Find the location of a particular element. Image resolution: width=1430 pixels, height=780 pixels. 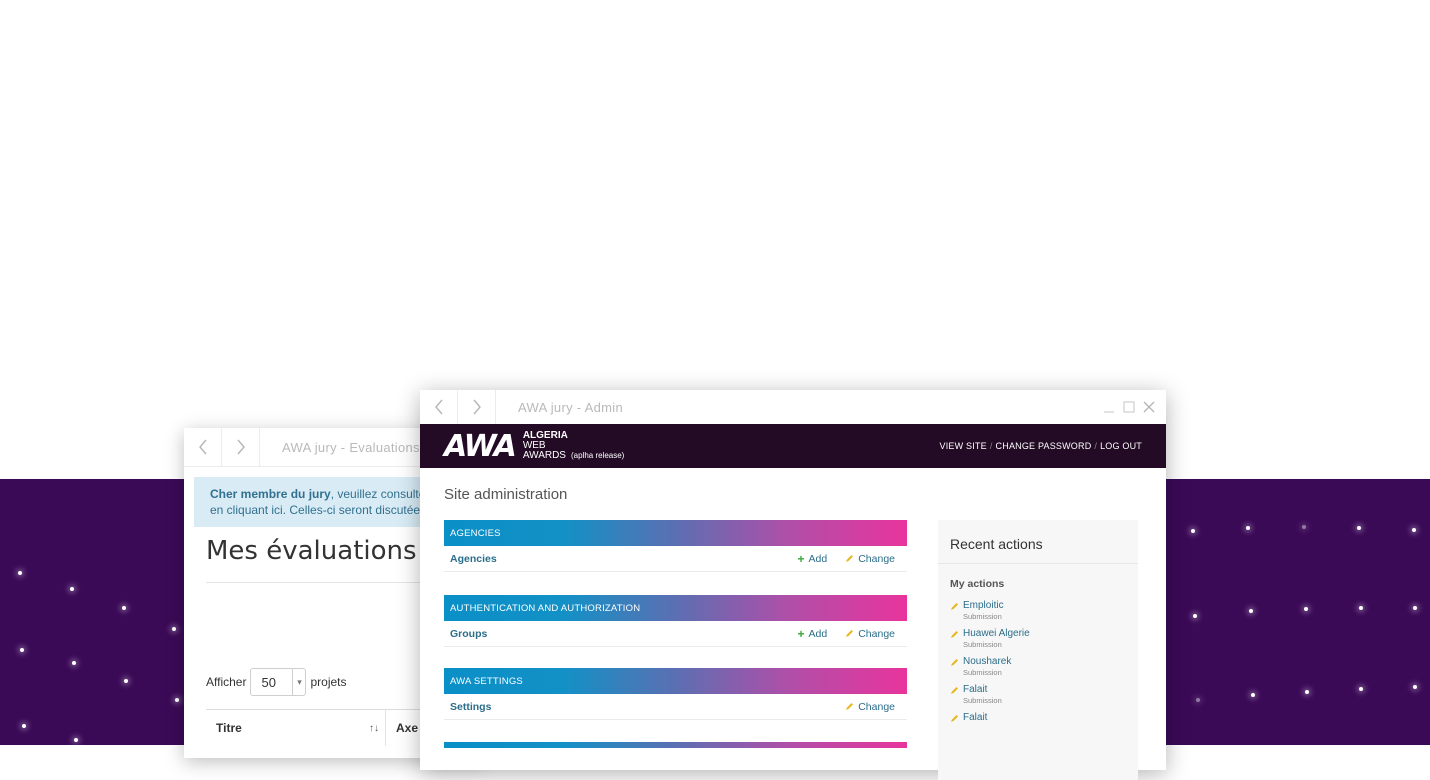

row-actions: + Add Change is located at coordinates (852, 634).